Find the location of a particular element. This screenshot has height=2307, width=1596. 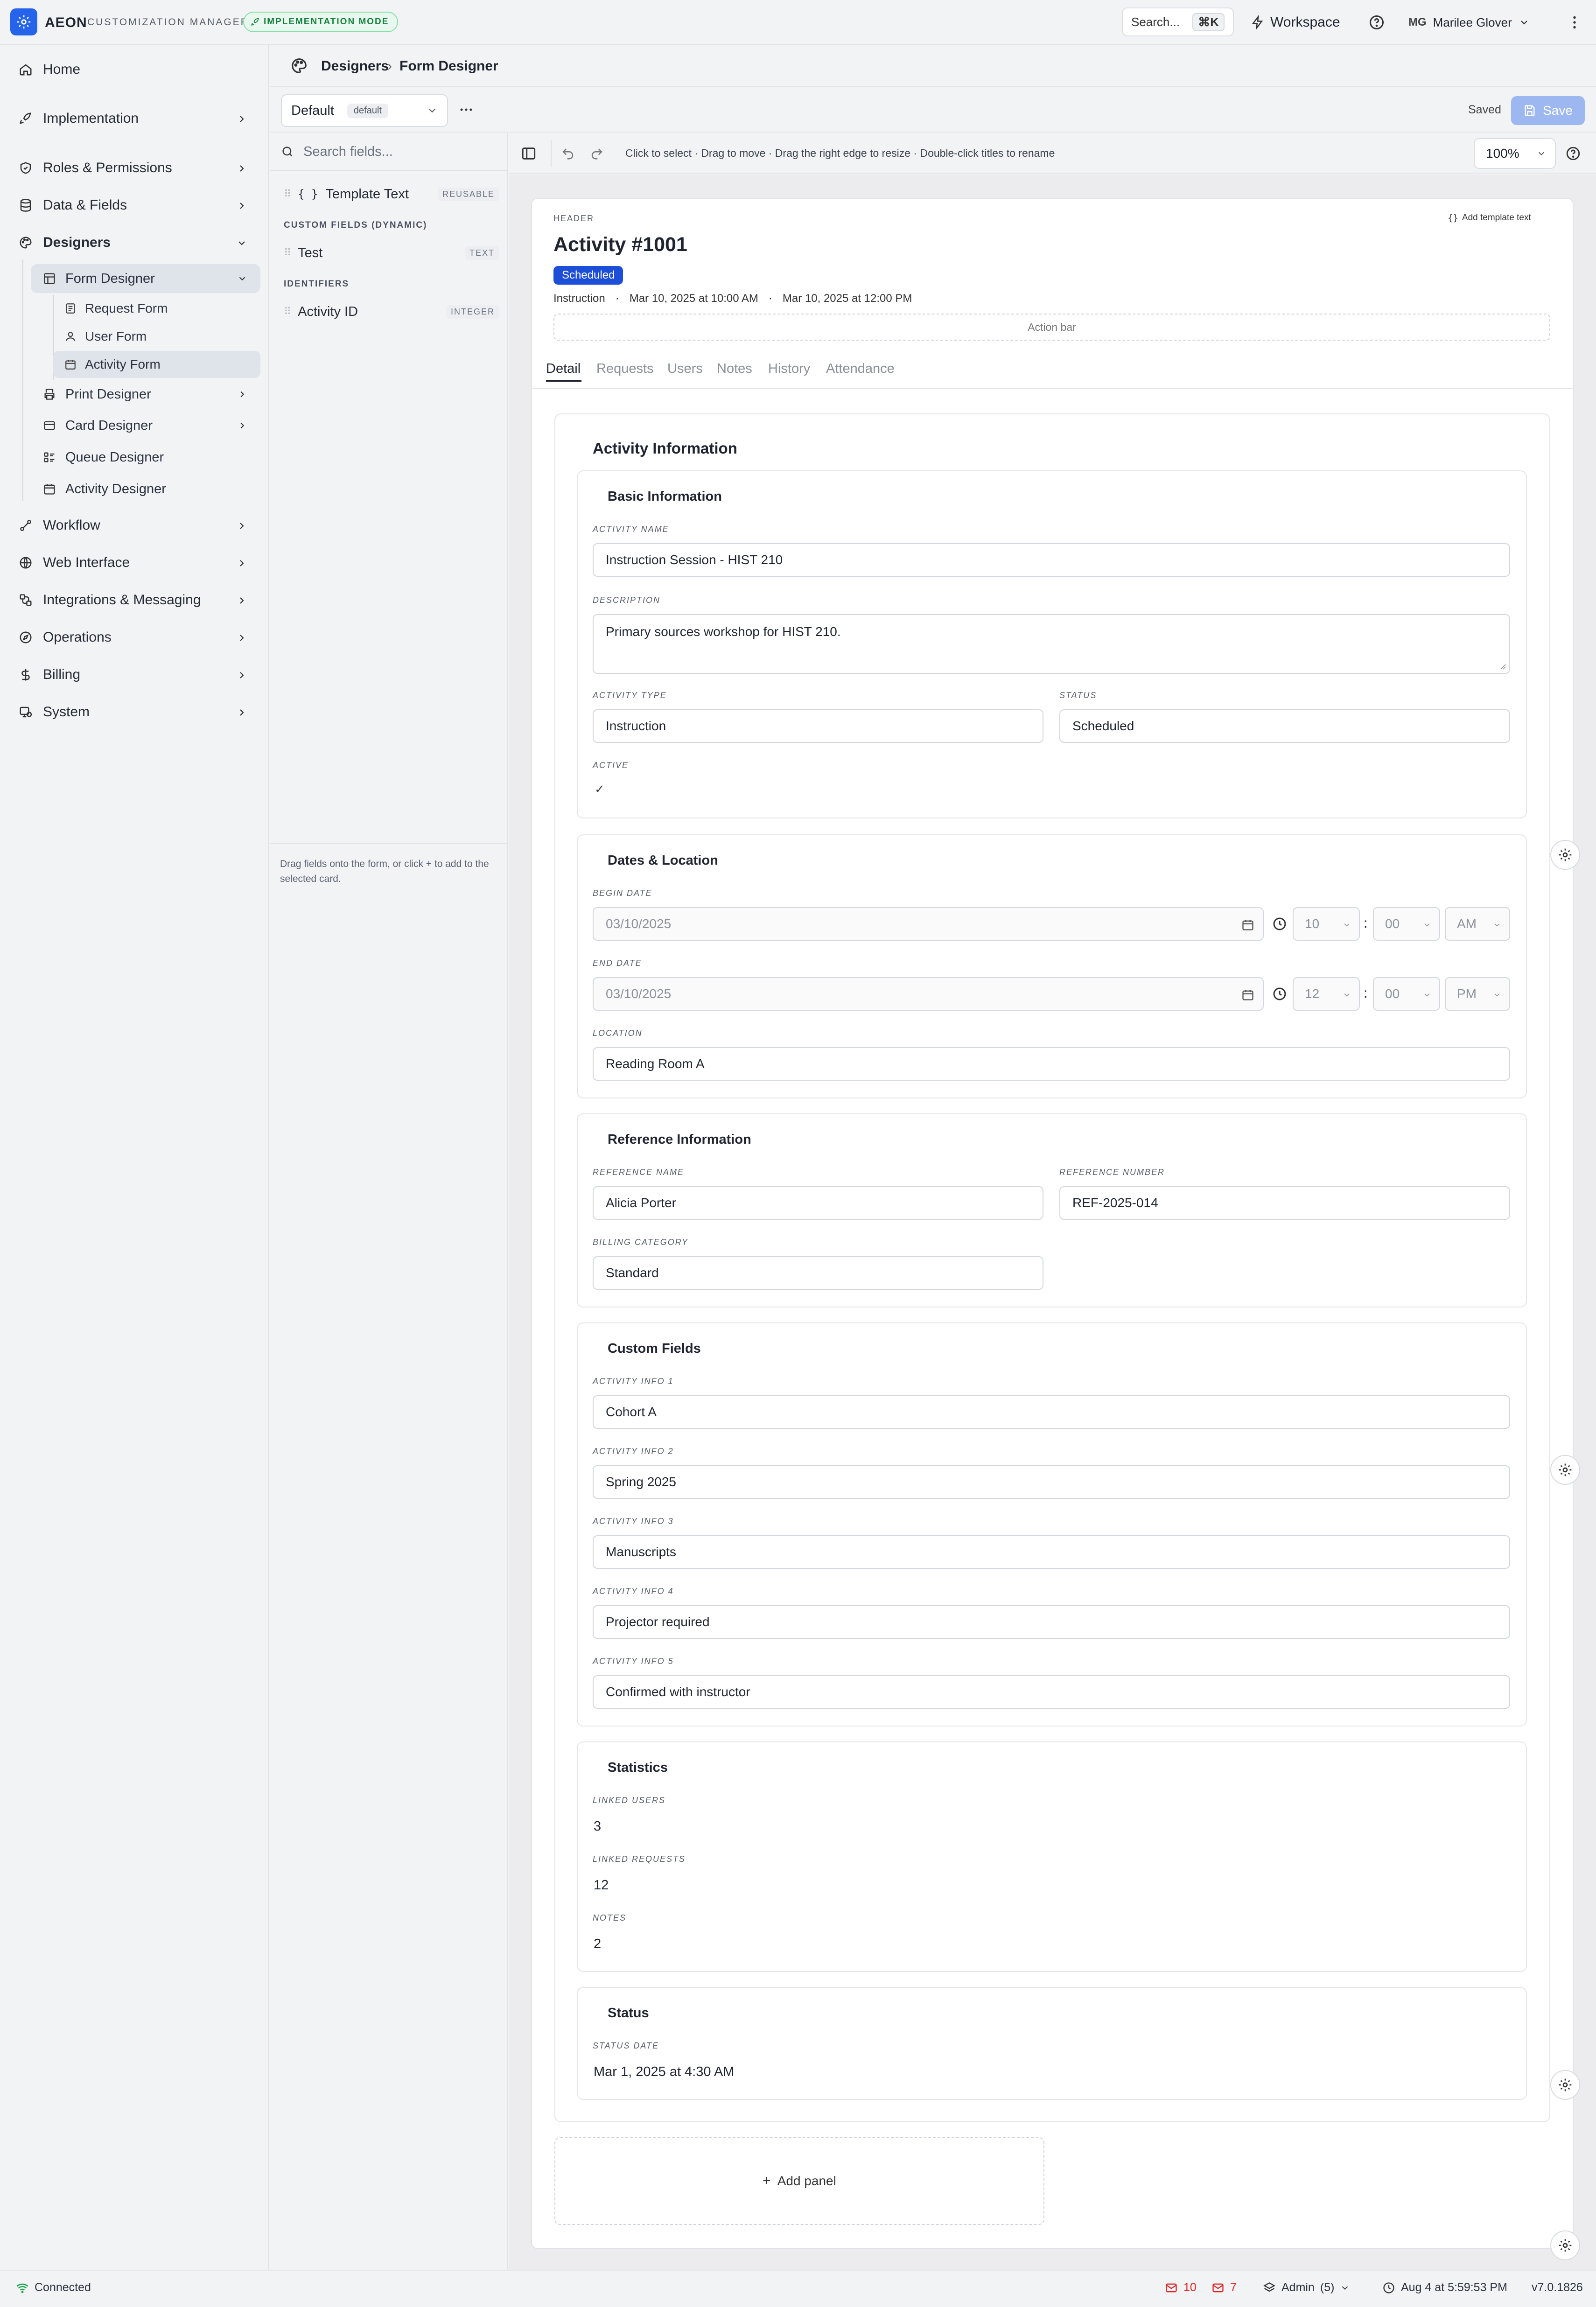

status-field: Scheduled is located at coordinates (1284, 726).